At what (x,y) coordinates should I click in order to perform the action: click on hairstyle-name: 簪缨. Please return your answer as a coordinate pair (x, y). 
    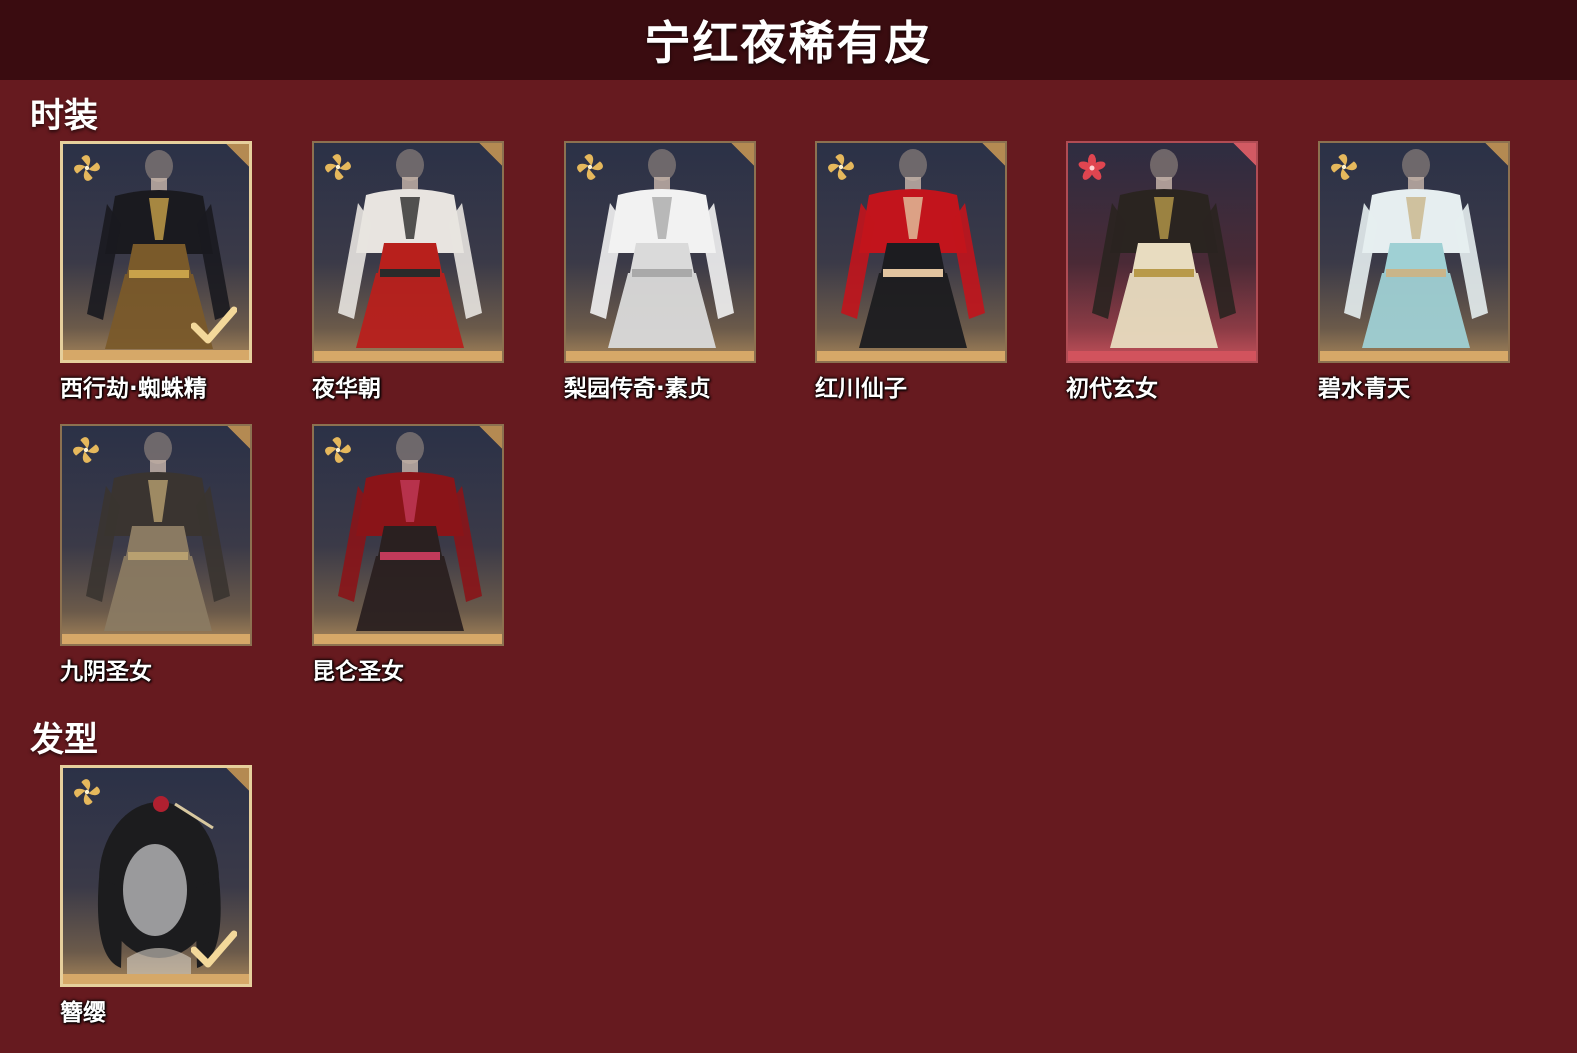
    Looking at the image, I should click on (83, 1013).